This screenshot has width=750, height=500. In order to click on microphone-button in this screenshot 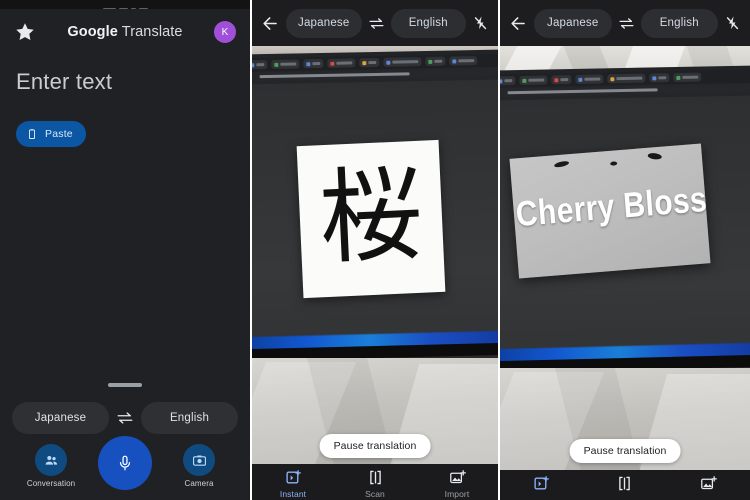, I will do `click(125, 463)`.